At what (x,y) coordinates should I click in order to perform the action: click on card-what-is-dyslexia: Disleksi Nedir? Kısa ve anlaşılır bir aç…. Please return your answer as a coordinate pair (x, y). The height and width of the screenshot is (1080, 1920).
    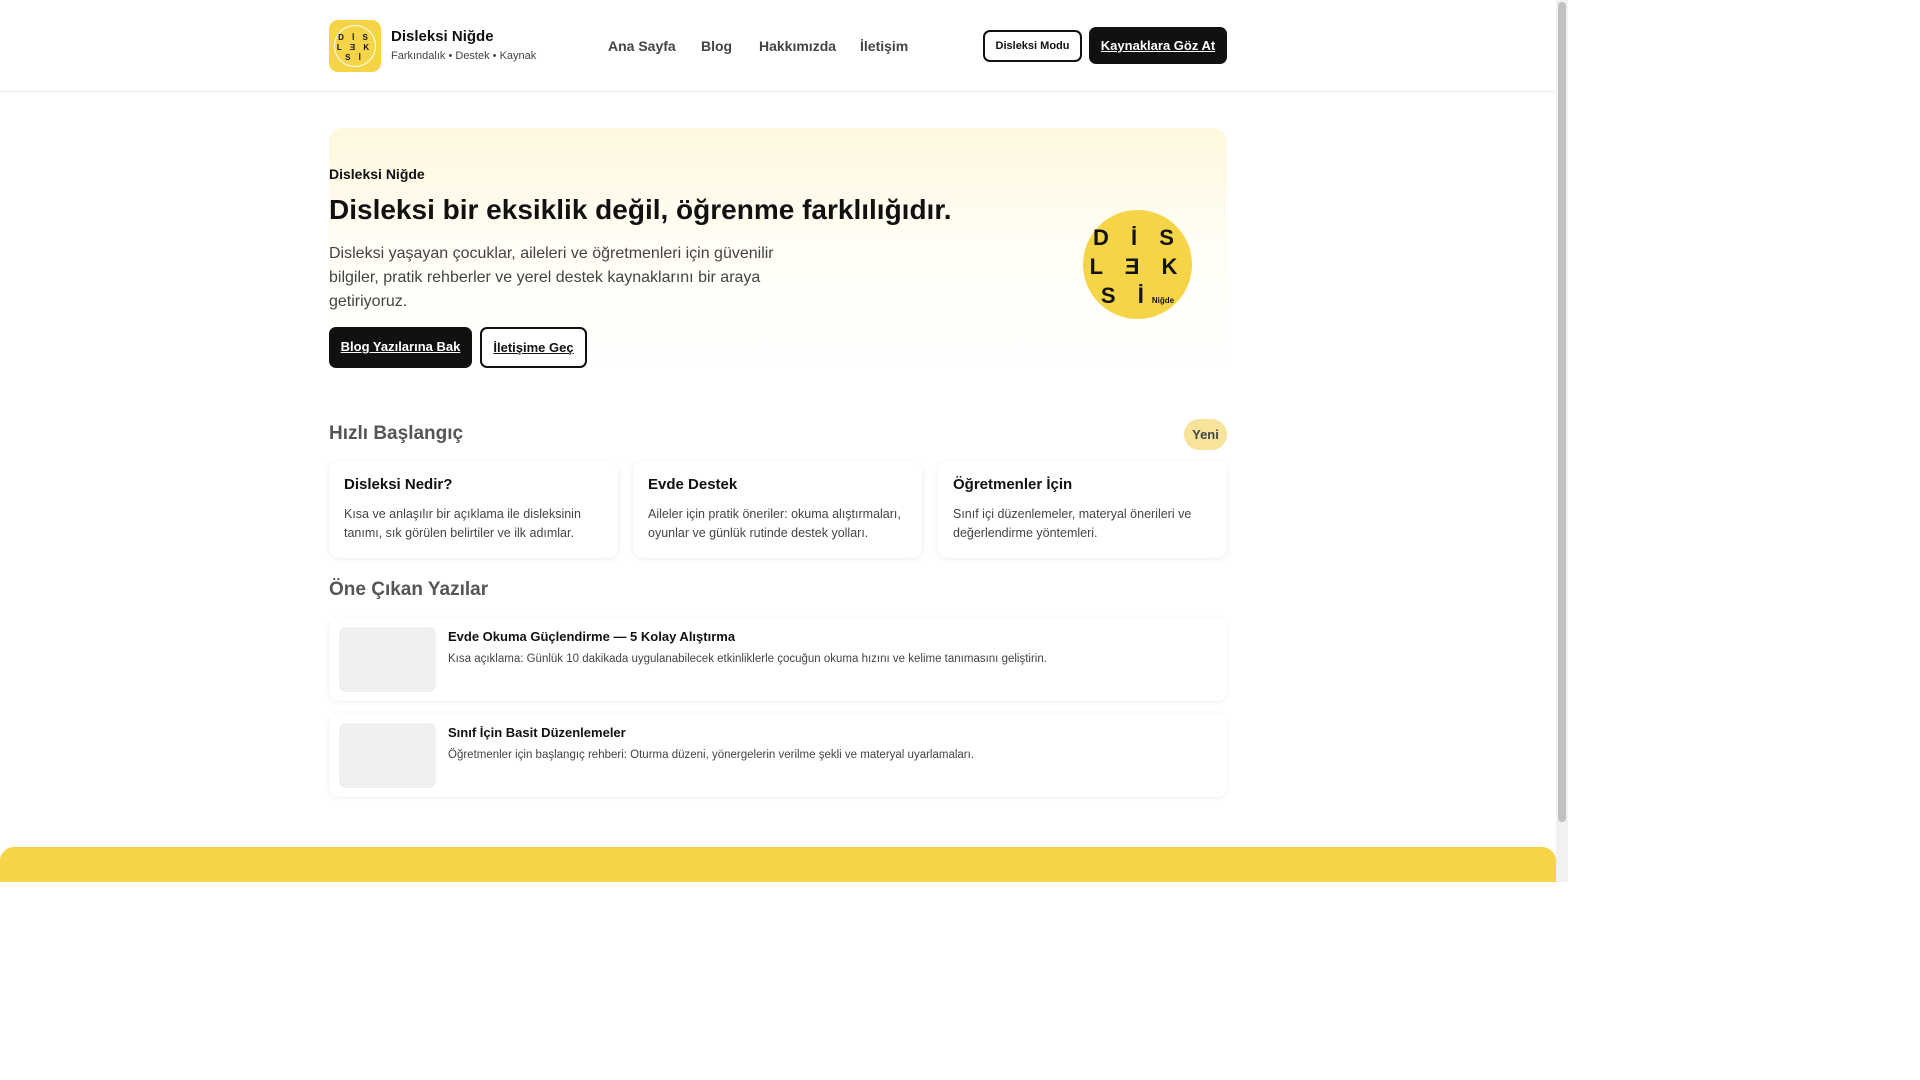
    Looking at the image, I should click on (473, 509).